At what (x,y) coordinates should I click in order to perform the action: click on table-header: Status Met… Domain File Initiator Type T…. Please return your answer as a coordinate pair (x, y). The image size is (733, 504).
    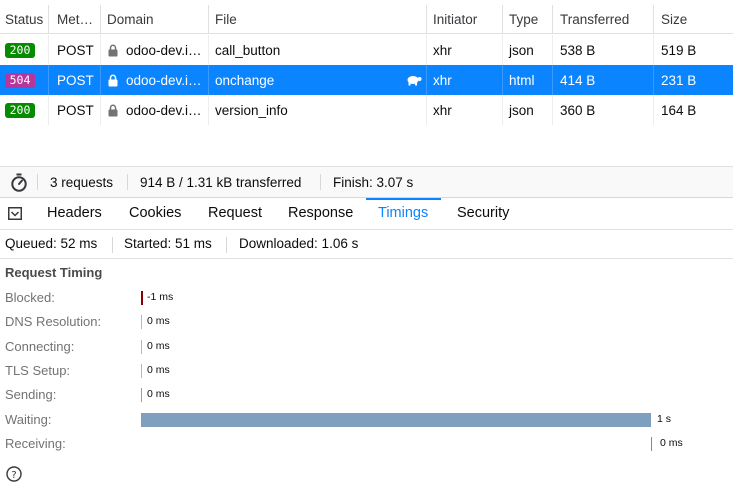
    Looking at the image, I should click on (366, 19).